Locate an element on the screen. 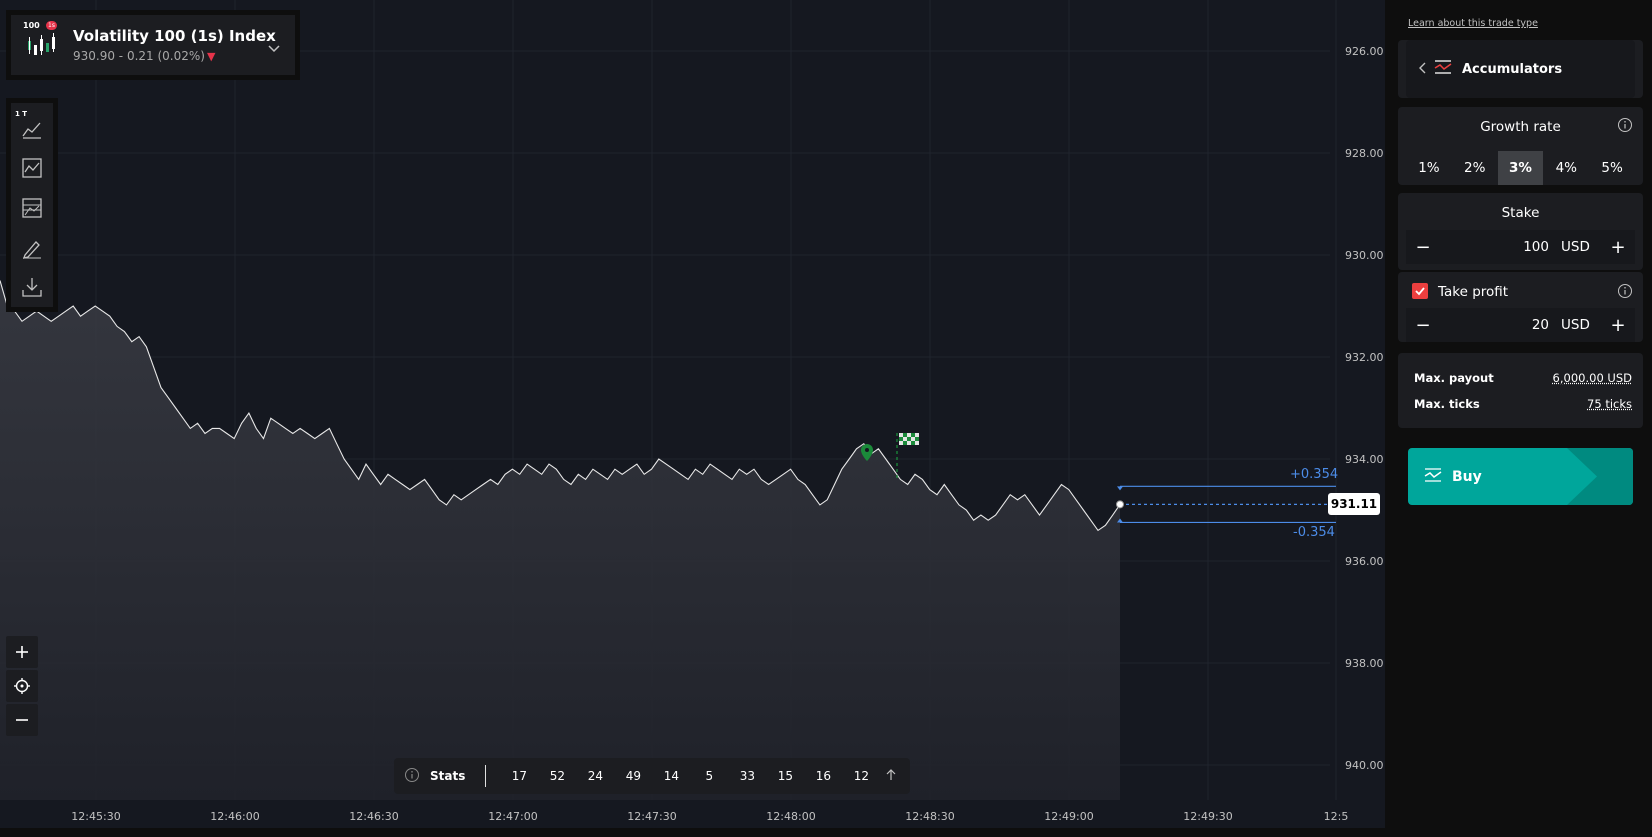  y-axis-label: 932.00 is located at coordinates (1364, 357).